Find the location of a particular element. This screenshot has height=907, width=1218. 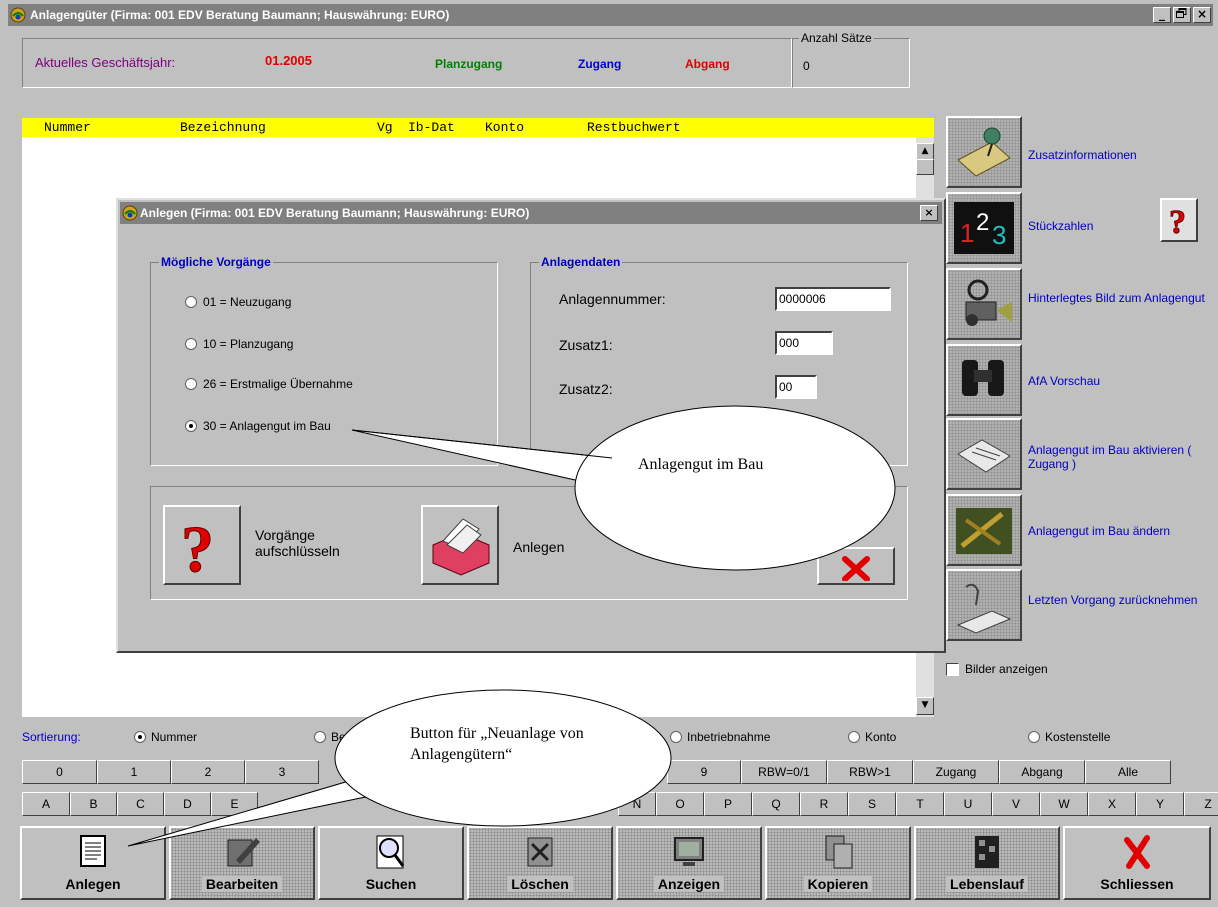

callout-neuanlage: Button für „Neuanlage von Anlagengütern“ is located at coordinates (497, 744).